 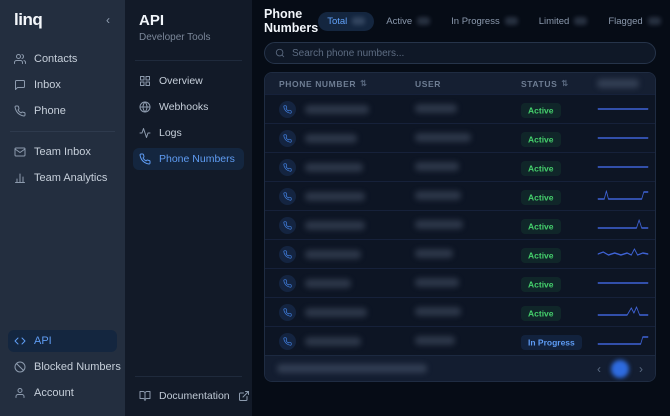 I want to click on sidebar-item-blocked-numbers: Blocked Numbers, so click(x=64, y=367).